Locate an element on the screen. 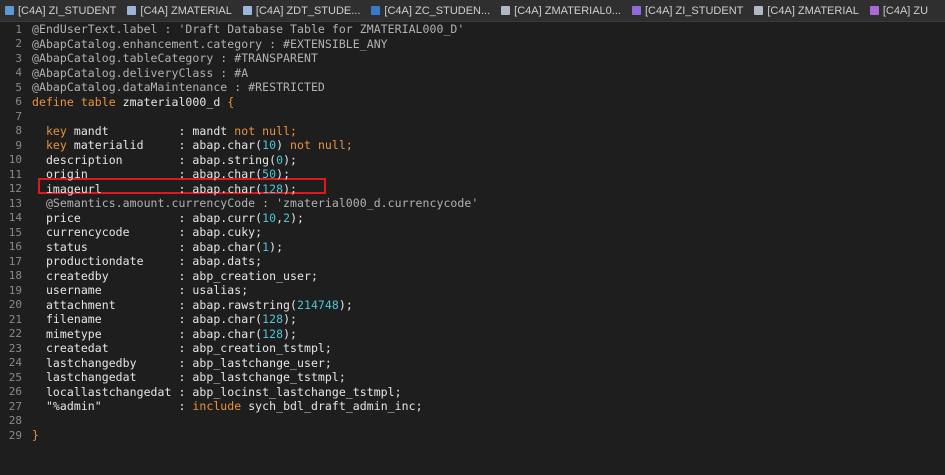  line-number: 22 is located at coordinates (15, 334).